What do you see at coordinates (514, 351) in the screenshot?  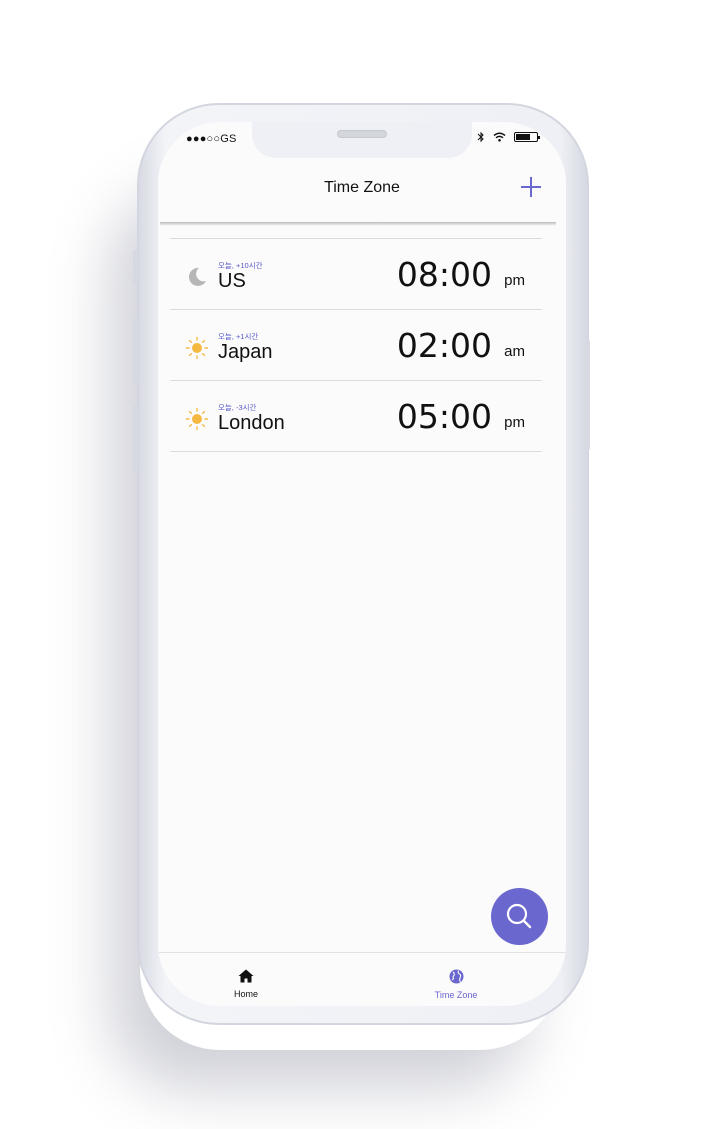 I see `ampm-label: am` at bounding box center [514, 351].